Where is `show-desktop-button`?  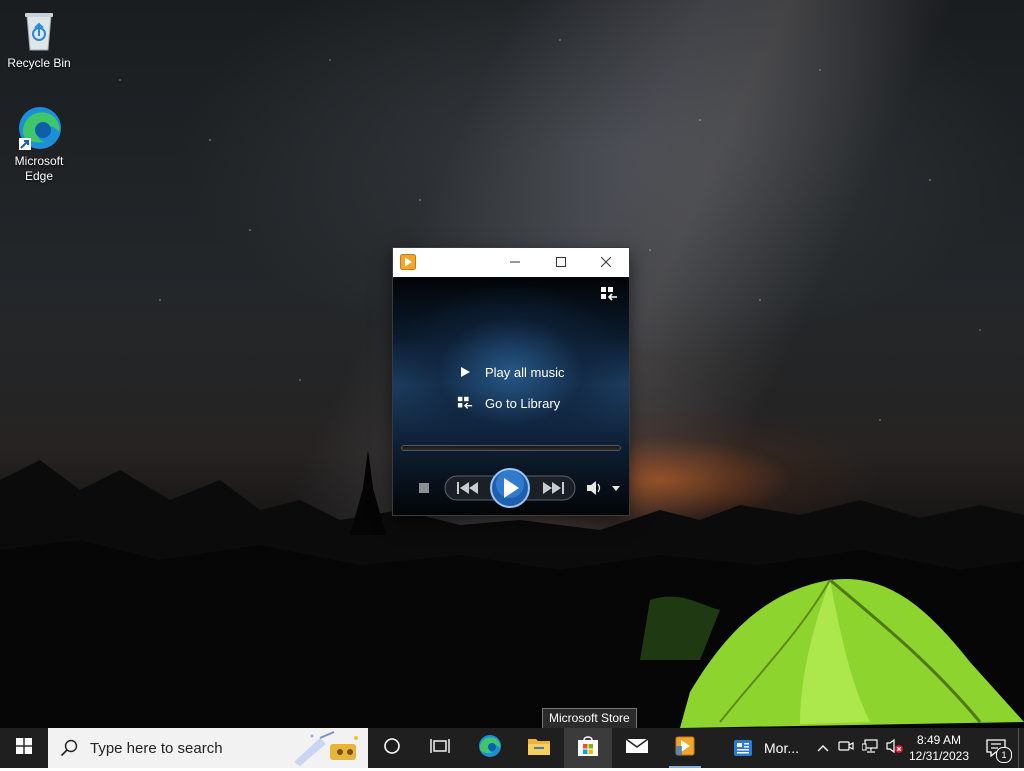 show-desktop-button is located at coordinates (1021, 748).